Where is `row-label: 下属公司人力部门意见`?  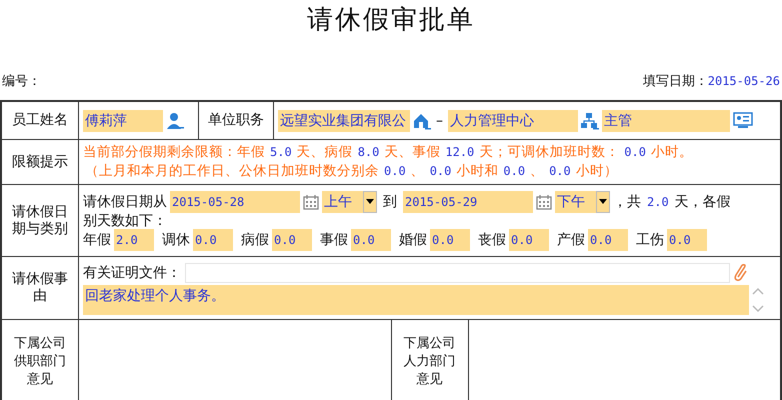 row-label: 下属公司人力部门意见 is located at coordinates (429, 362).